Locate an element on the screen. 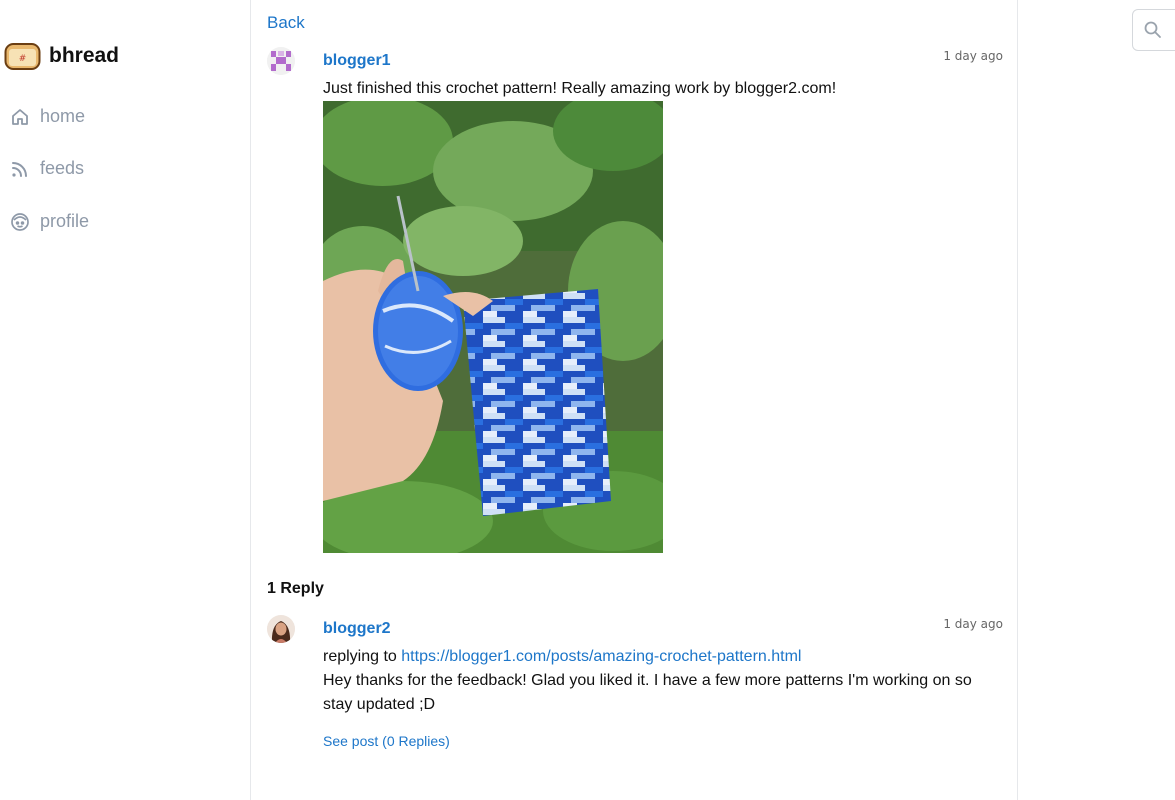  sidebar-item-feeds: feeds is located at coordinates (47, 168).